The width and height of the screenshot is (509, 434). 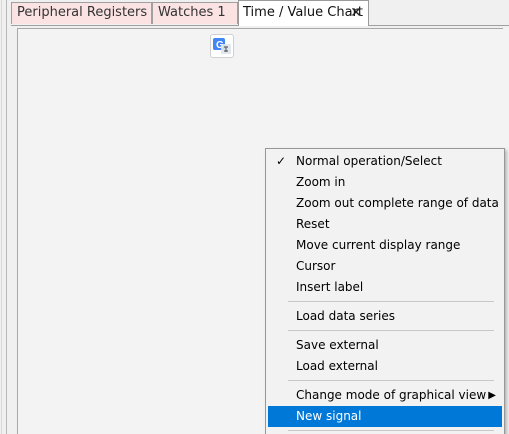 What do you see at coordinates (329, 416) in the screenshot?
I see `menu-item-label: New signal` at bounding box center [329, 416].